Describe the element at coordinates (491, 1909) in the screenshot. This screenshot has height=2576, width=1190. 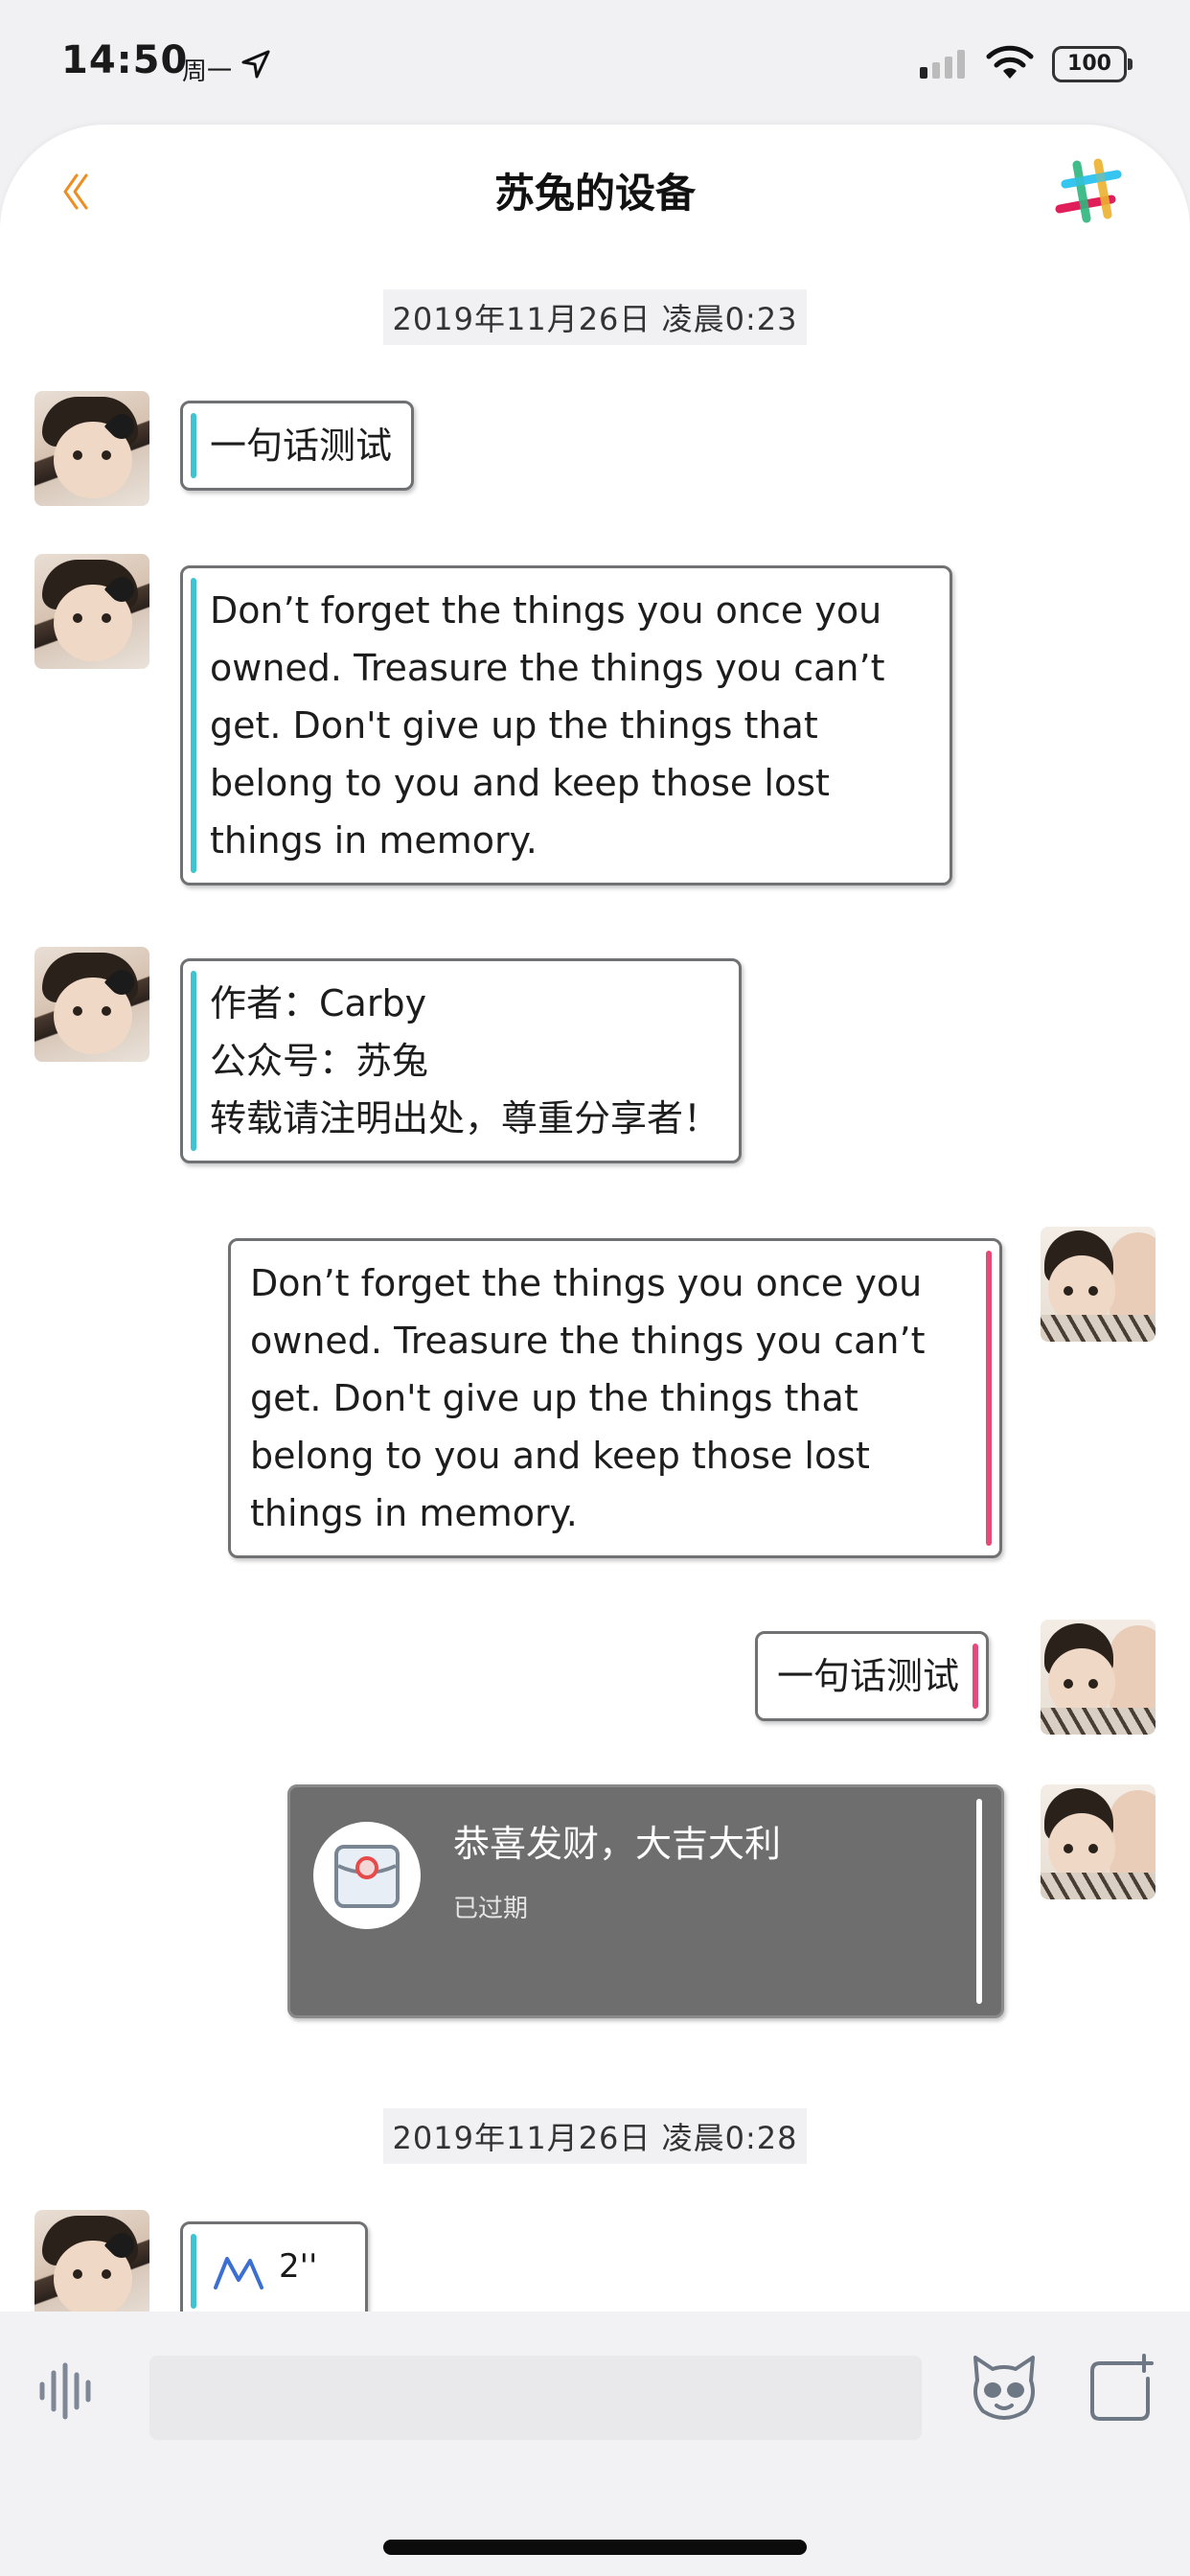
I see `red-packet-status: 已过期` at that location.